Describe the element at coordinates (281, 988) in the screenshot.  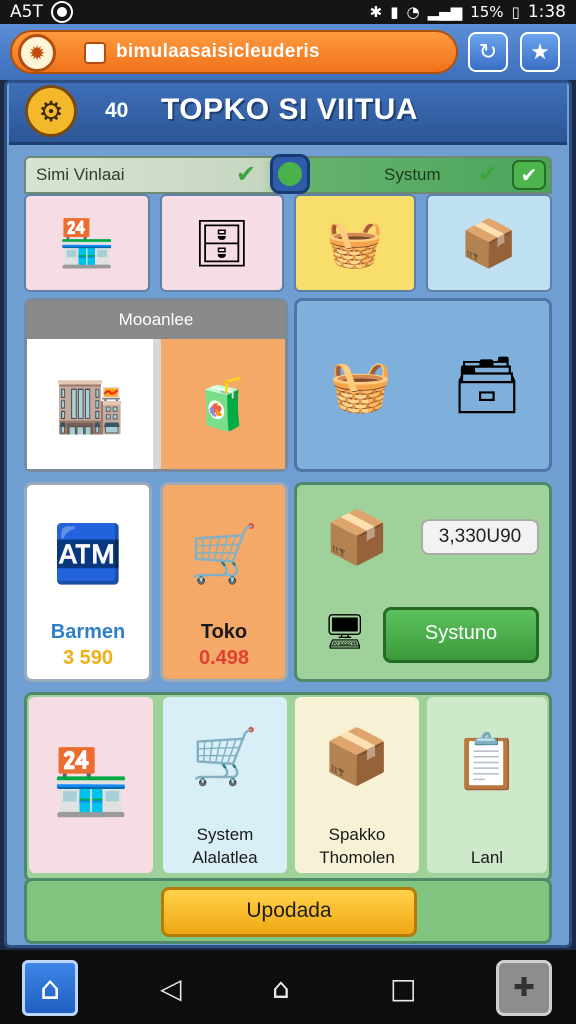
I see `home-icon: ⌂` at that location.